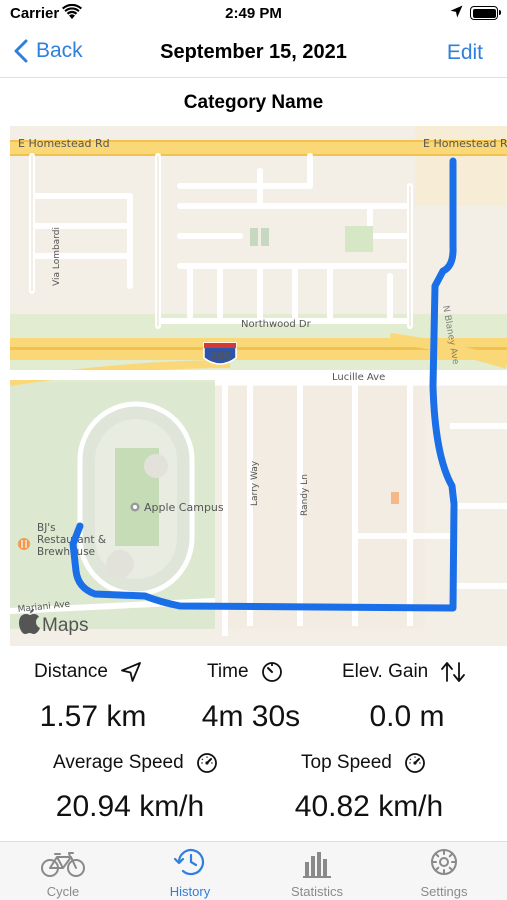 The image size is (507, 900). I want to click on bicycle-icon, so click(63, 864).